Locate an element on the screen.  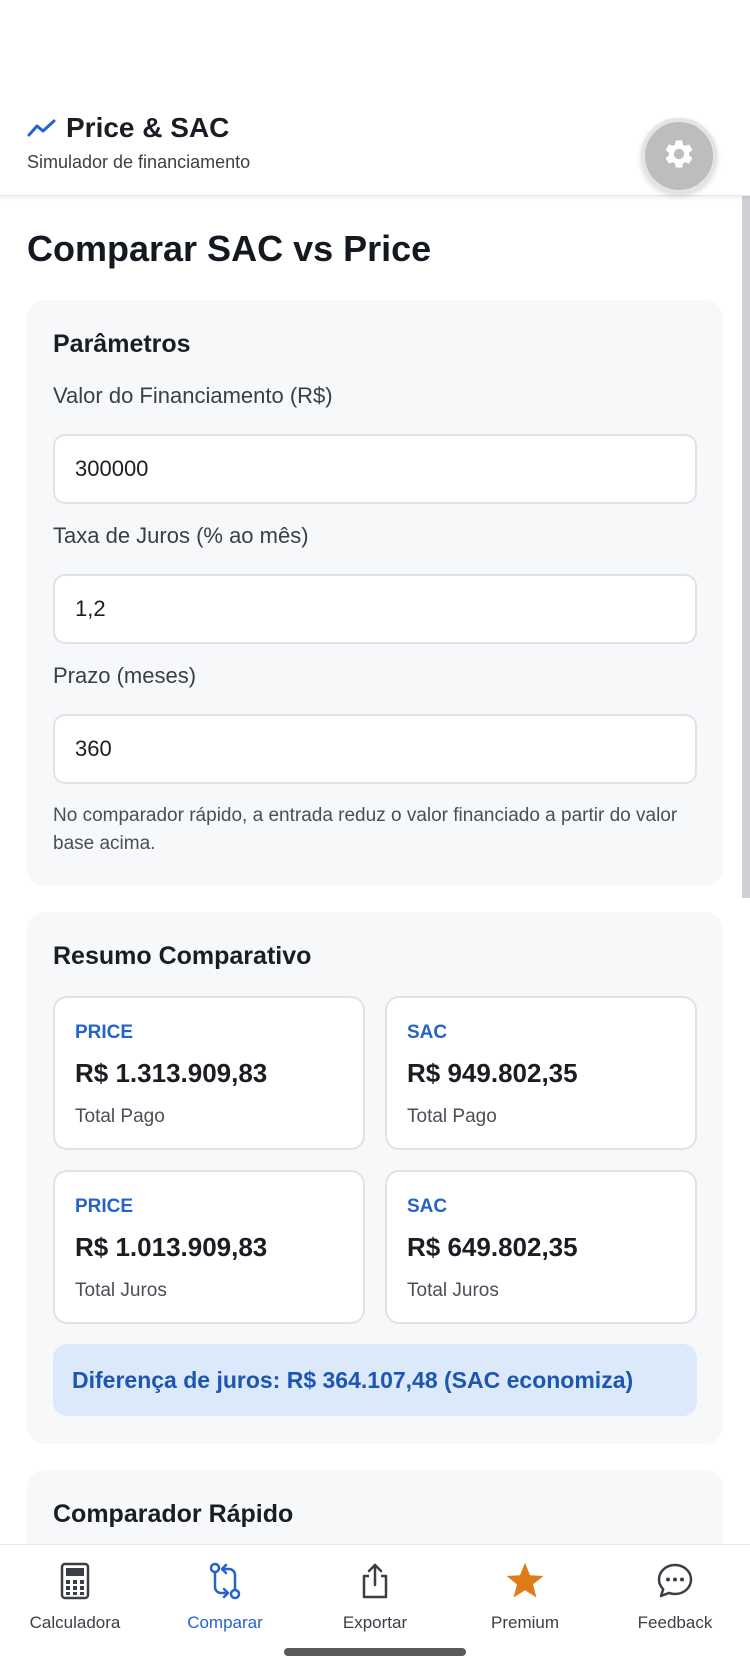
gear-icon is located at coordinates (679, 156).